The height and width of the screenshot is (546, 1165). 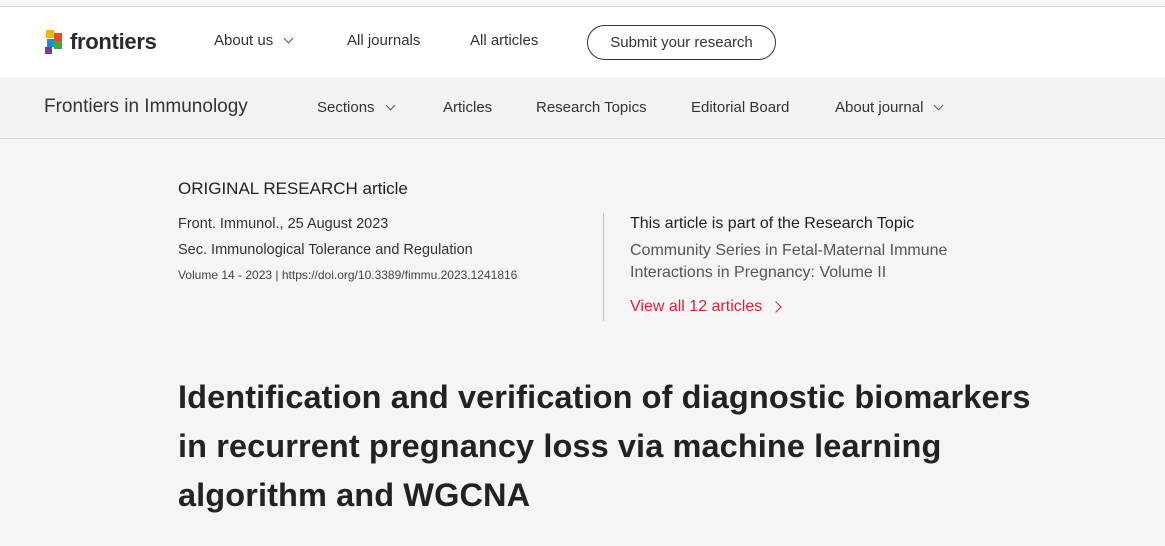 What do you see at coordinates (681, 42) in the screenshot?
I see `submit-research-button: Submit your research` at bounding box center [681, 42].